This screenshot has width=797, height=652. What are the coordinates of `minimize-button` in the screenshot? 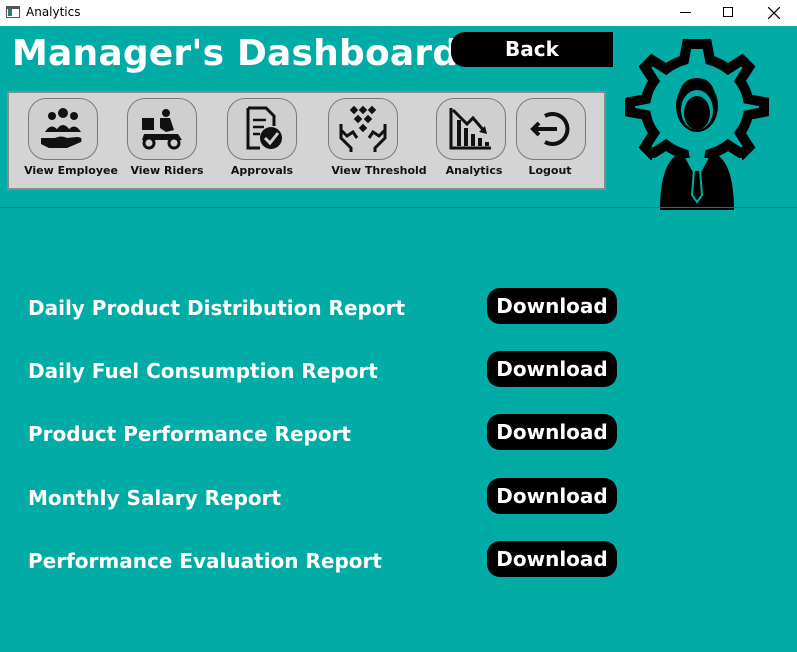 It's located at (685, 13).